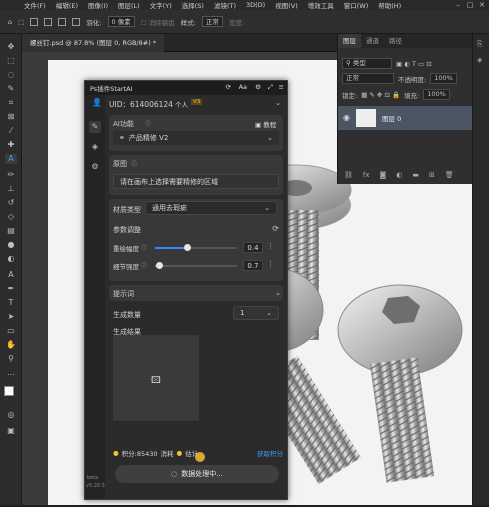 This screenshot has height=507, width=489. Describe the element at coordinates (10, 22) in the screenshot. I see `home-icon: ⌂` at that location.